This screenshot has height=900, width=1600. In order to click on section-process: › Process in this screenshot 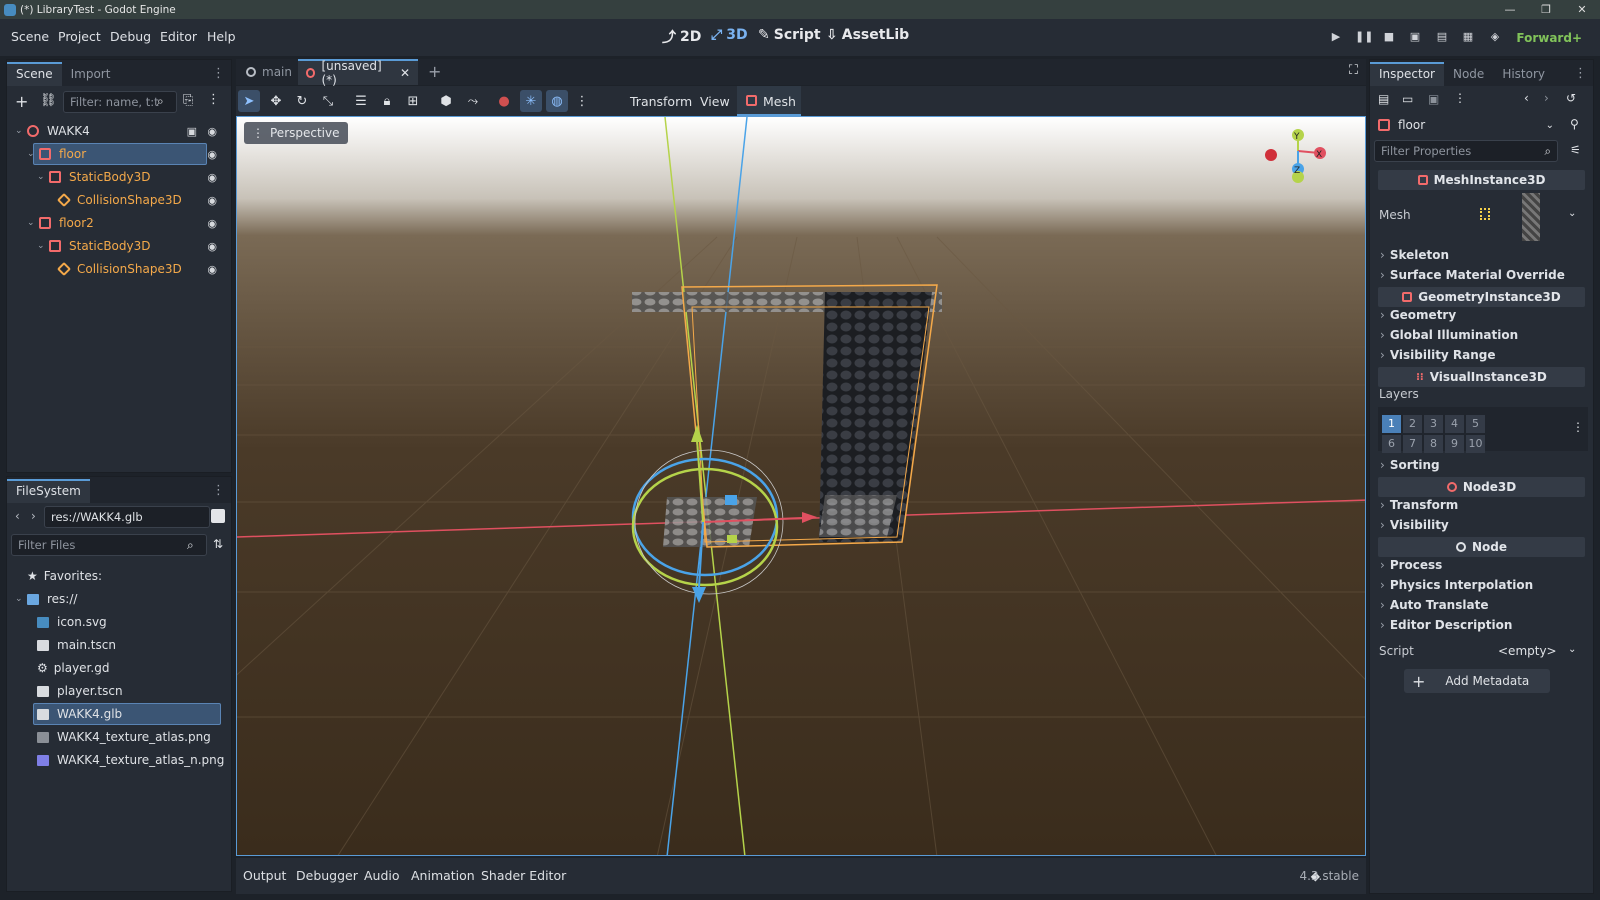, I will do `click(1411, 565)`.